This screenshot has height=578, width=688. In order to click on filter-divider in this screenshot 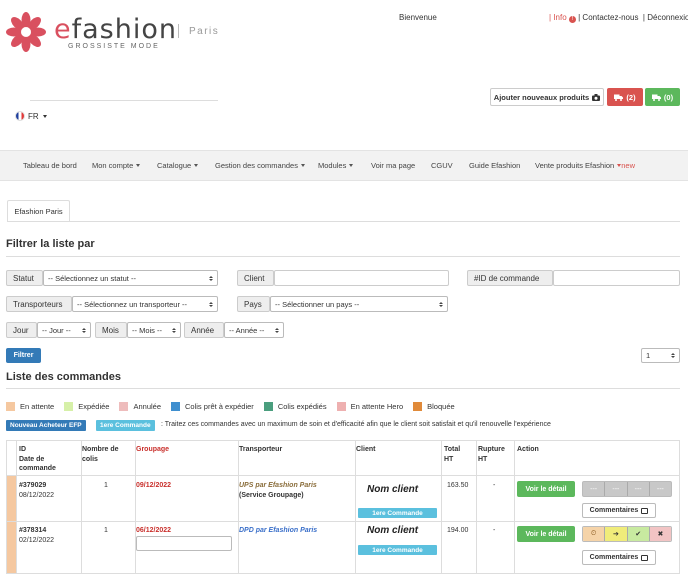, I will do `click(343, 256)`.